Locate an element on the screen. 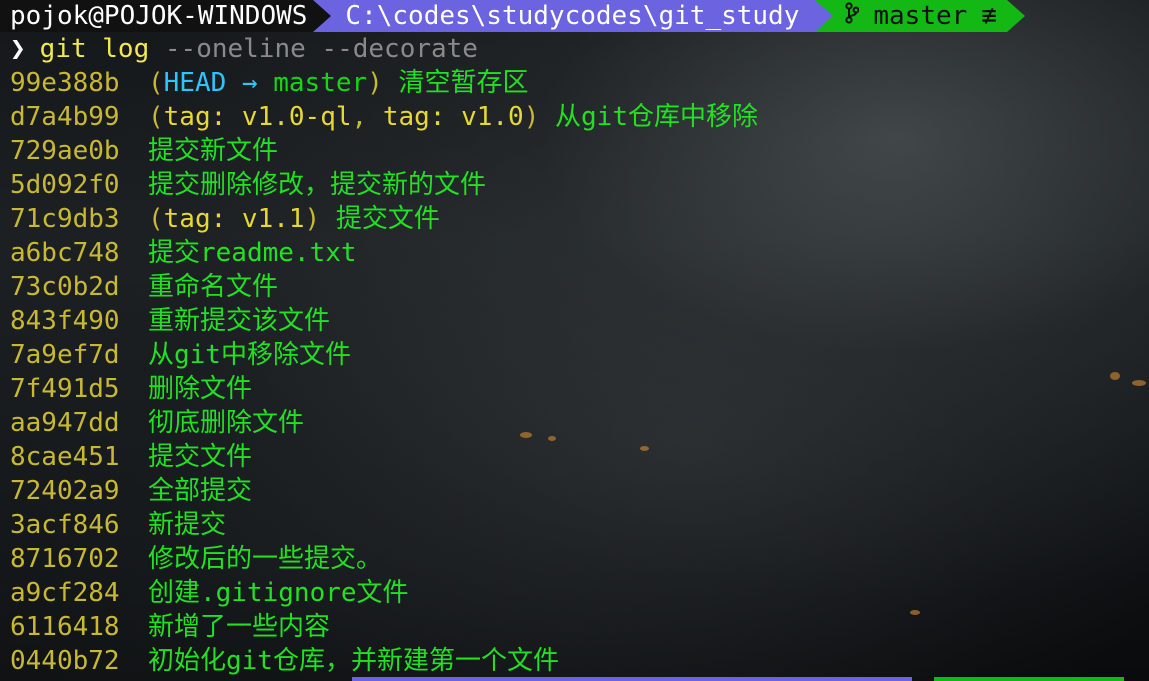  commit-hash: 73c0b2d is located at coordinates (65, 287).